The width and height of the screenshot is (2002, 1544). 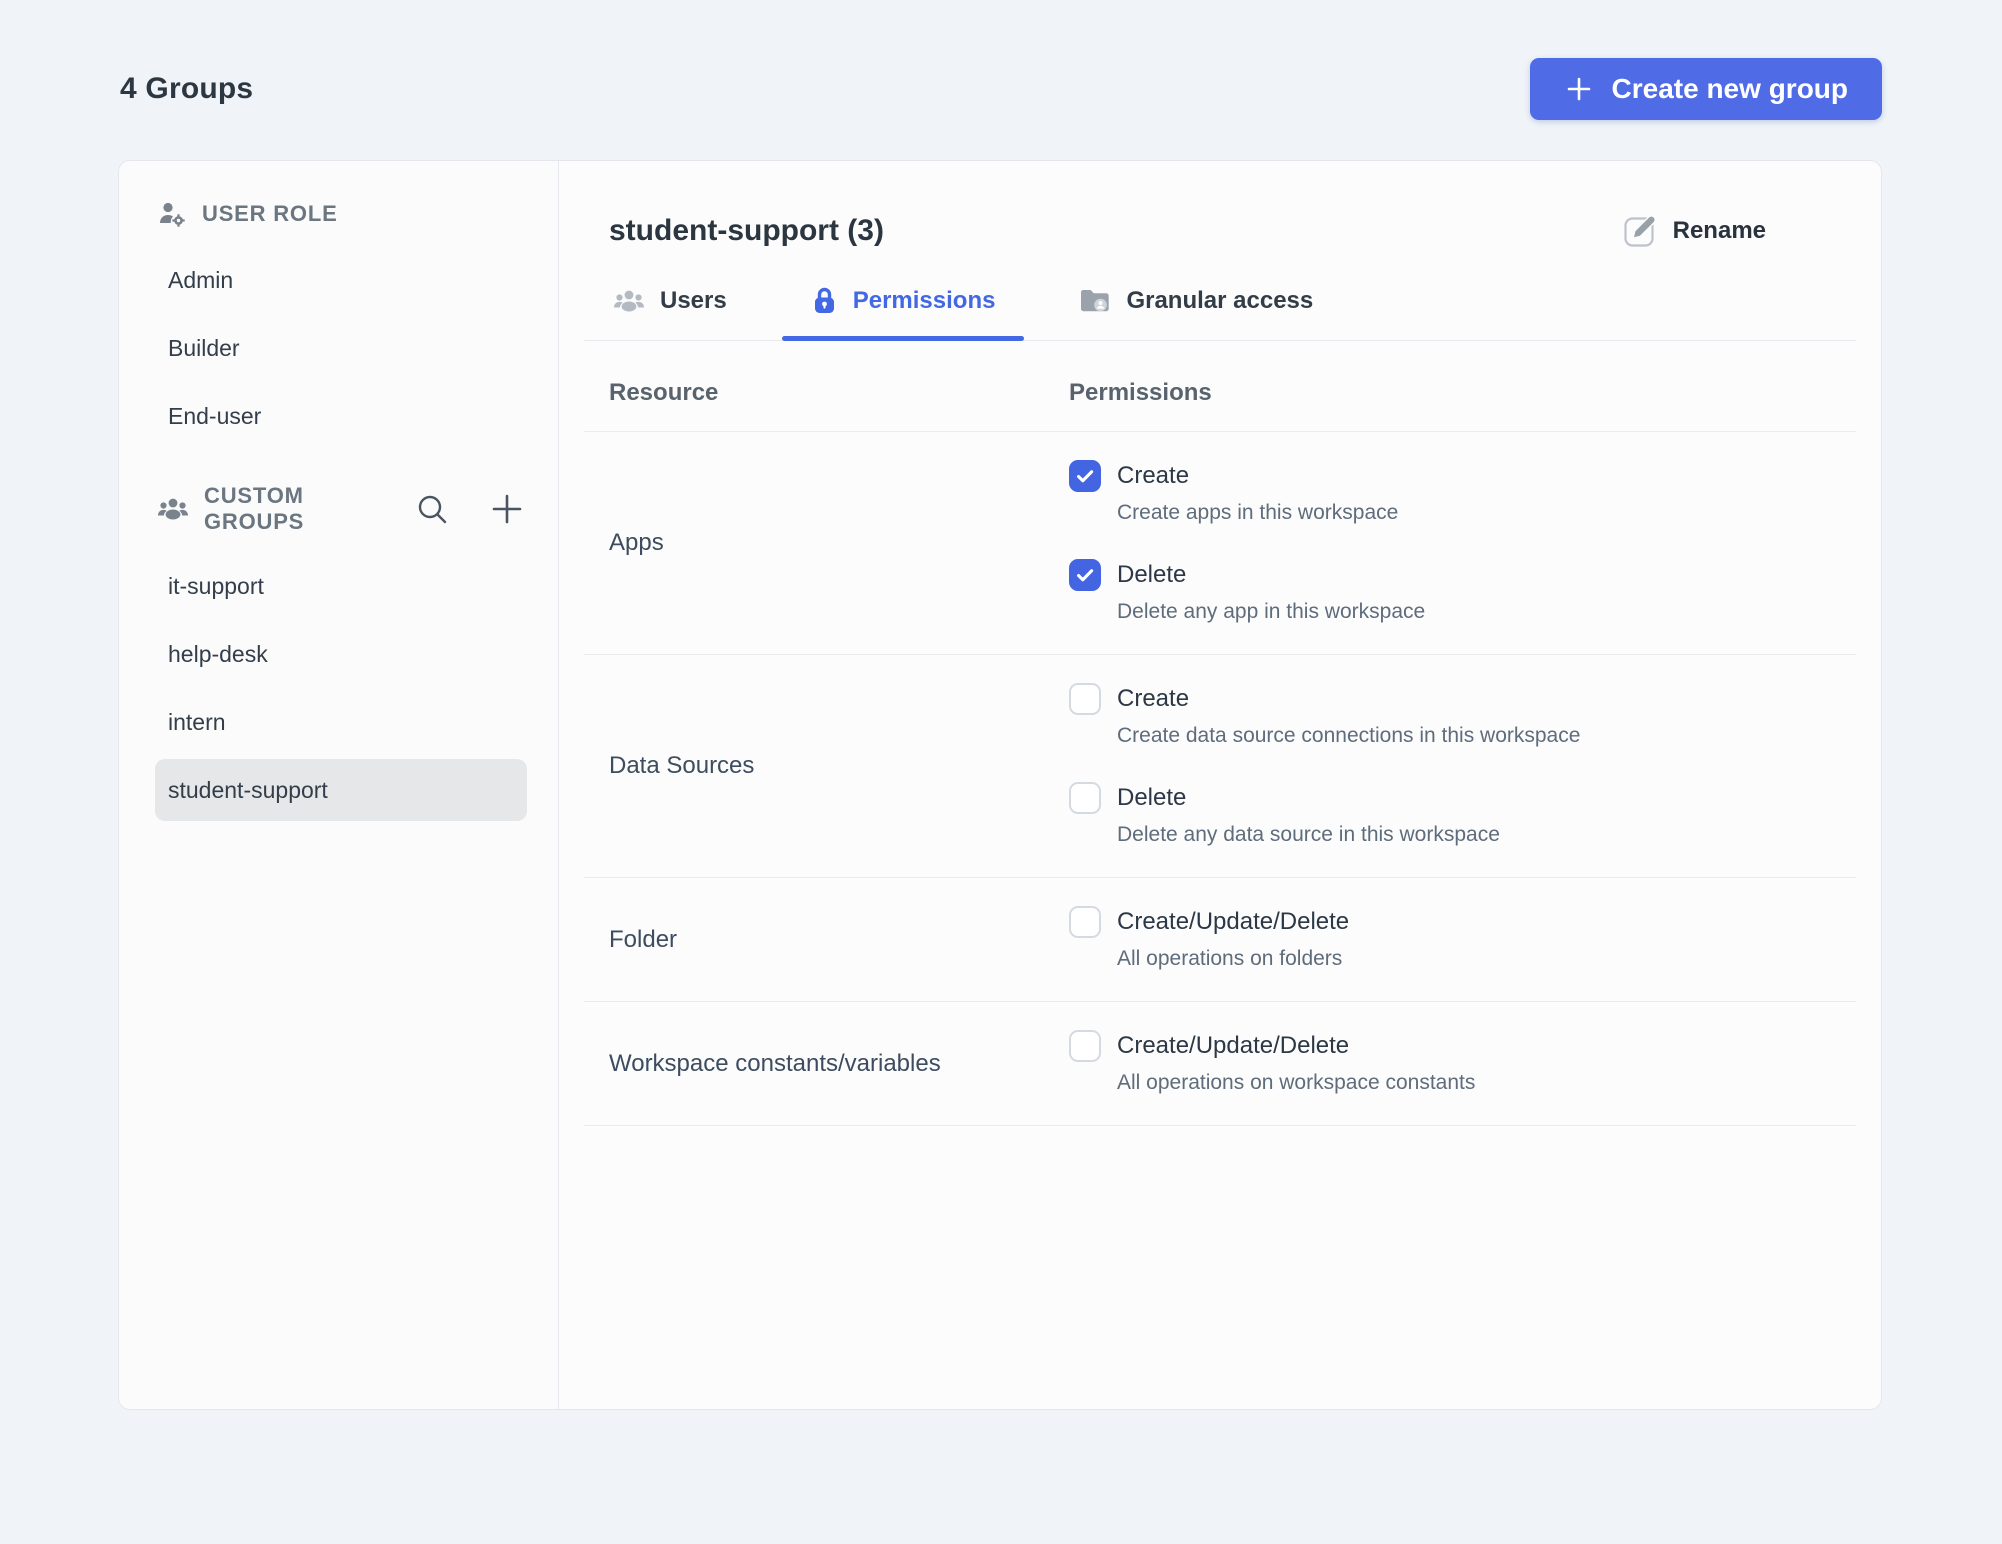 I want to click on tab-granular-access: Granular access, so click(x=1196, y=309).